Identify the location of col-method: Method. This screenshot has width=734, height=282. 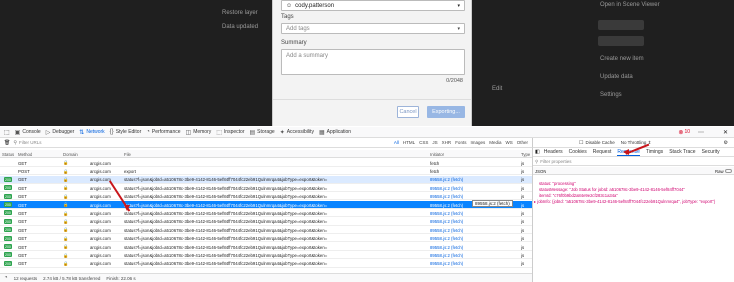
(25, 154).